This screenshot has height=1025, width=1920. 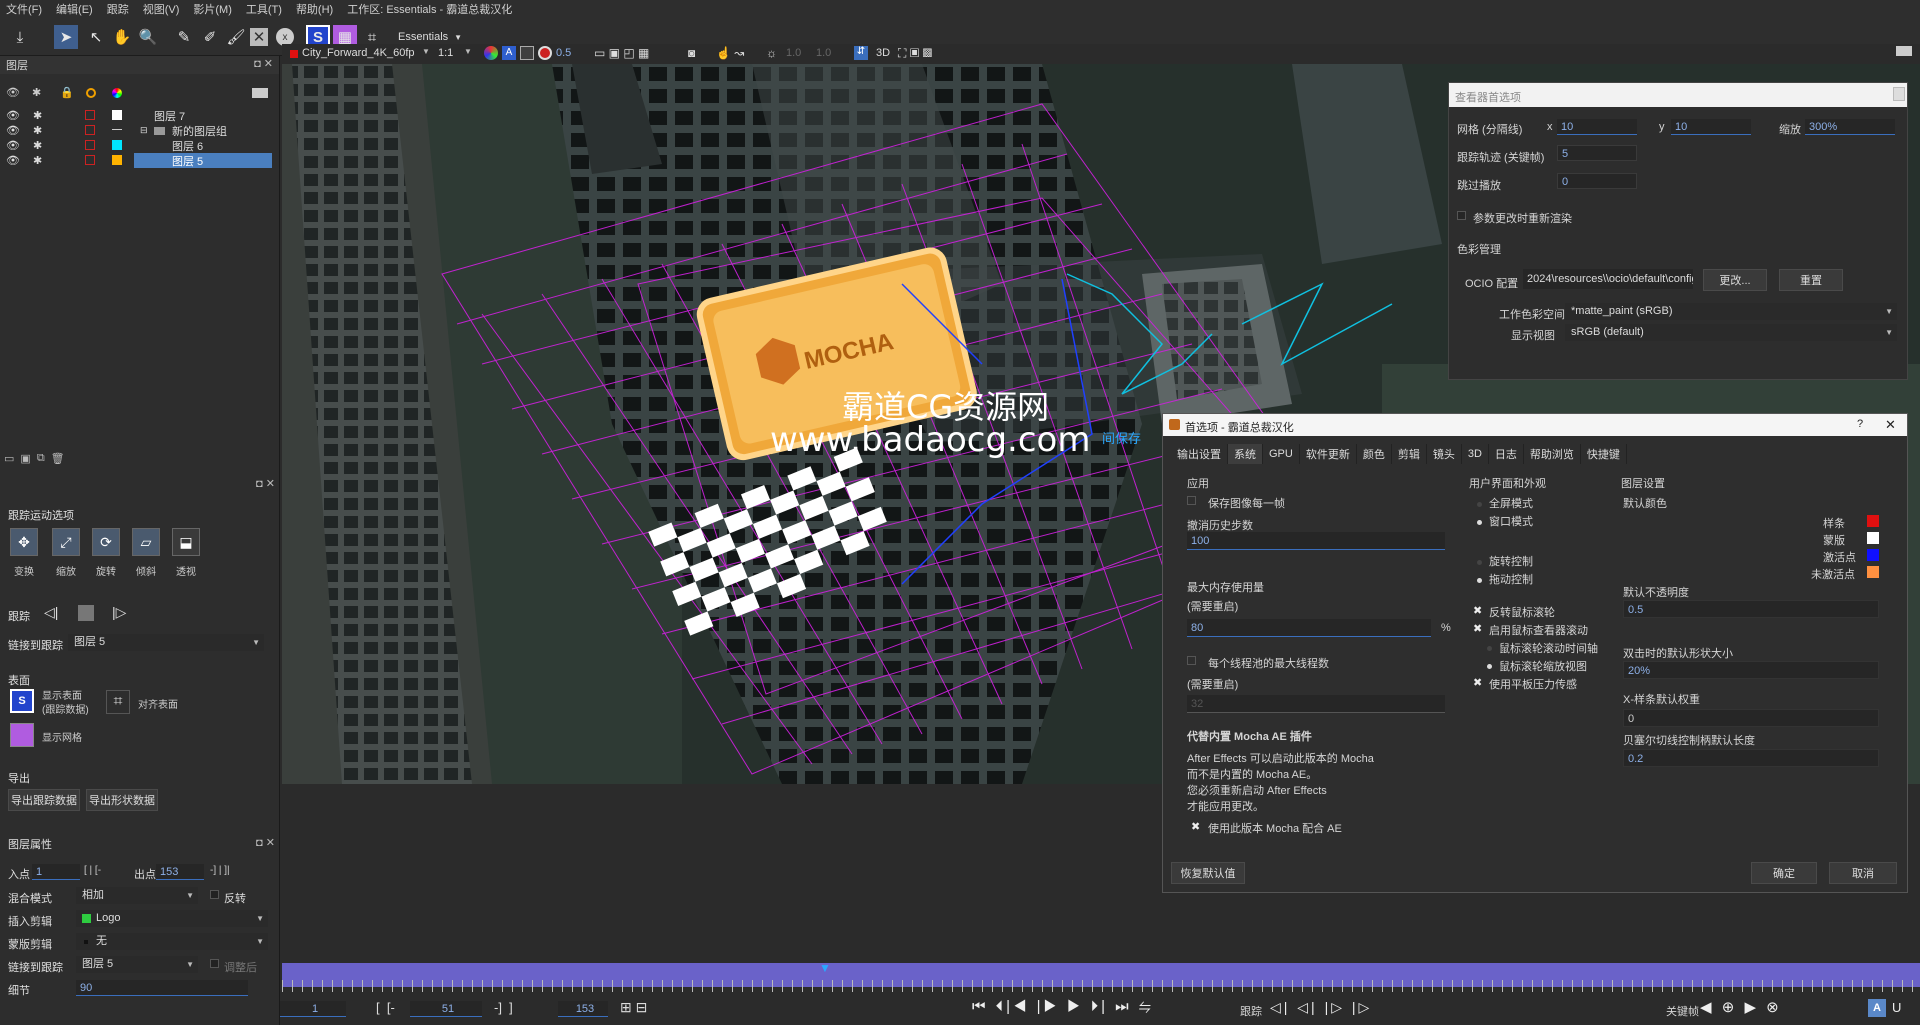 What do you see at coordinates (1811, 280) in the screenshot?
I see `reset-button: 重置` at bounding box center [1811, 280].